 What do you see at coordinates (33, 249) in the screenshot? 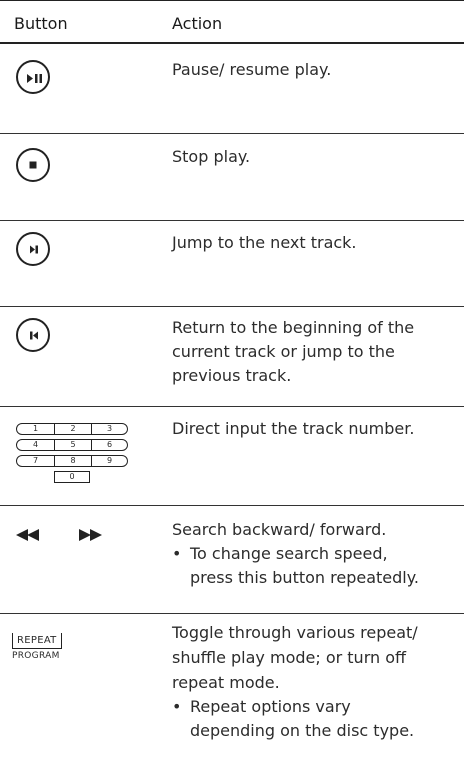
I see `next-track-icon` at bounding box center [33, 249].